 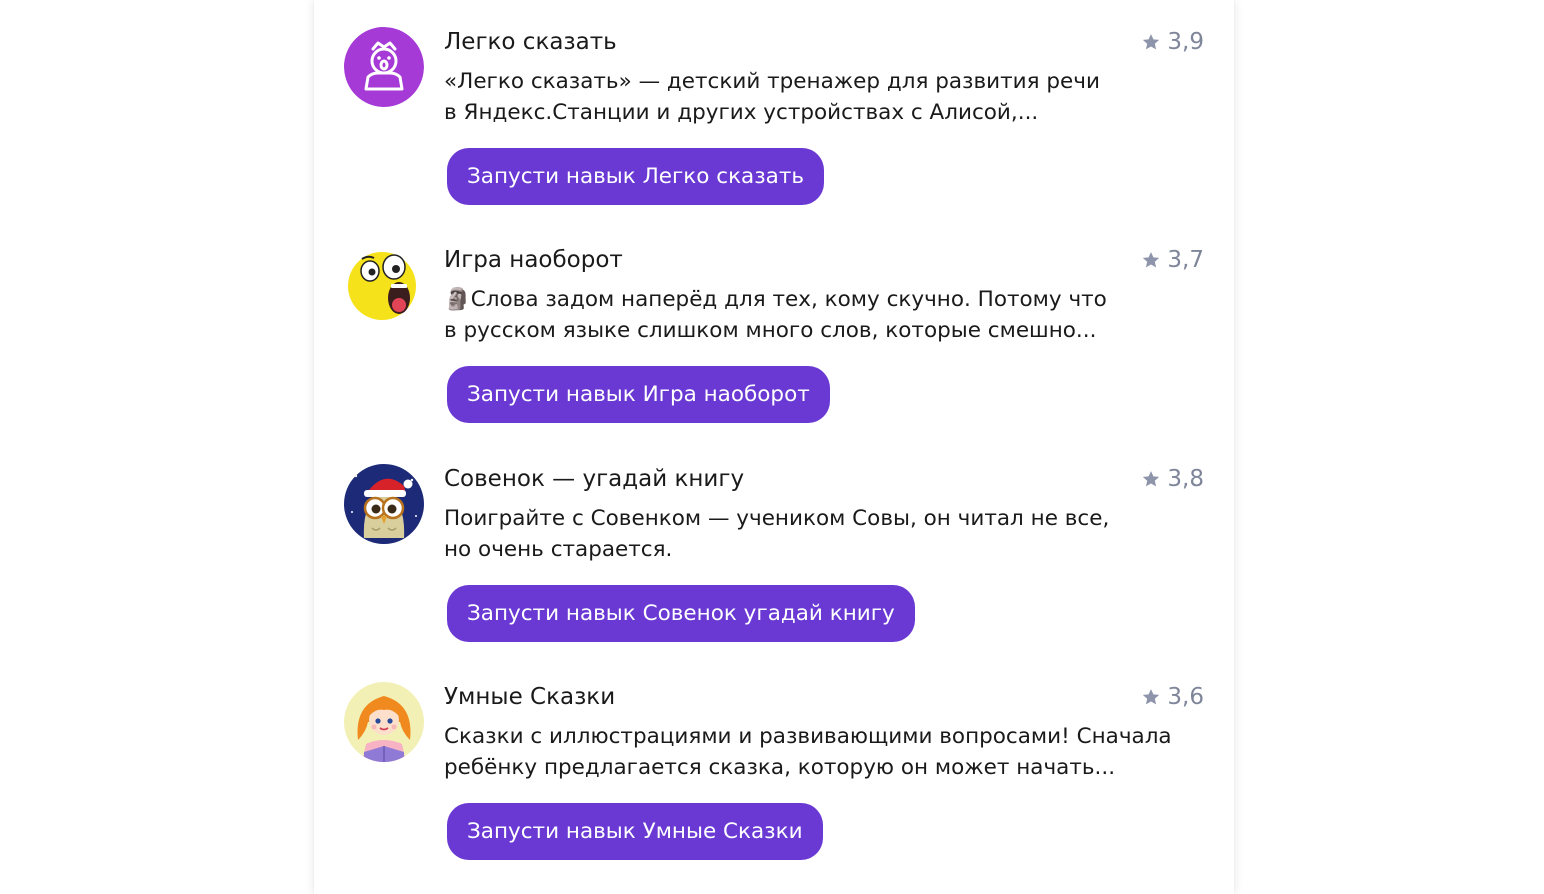 I want to click on girl-reading-icon, so click(x=384, y=722).